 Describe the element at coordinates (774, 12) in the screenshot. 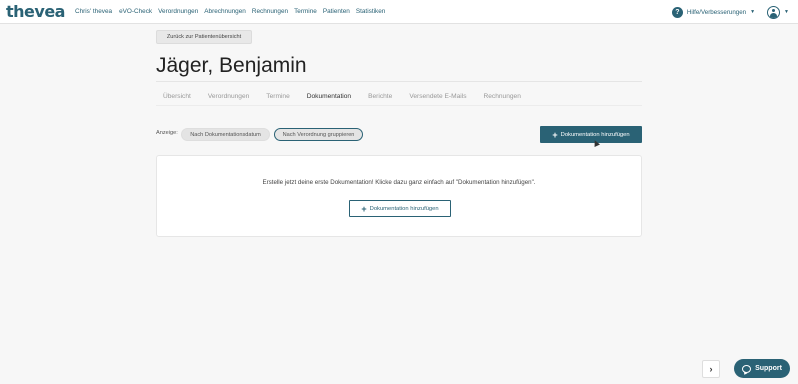

I see `user-avatar-icon` at that location.